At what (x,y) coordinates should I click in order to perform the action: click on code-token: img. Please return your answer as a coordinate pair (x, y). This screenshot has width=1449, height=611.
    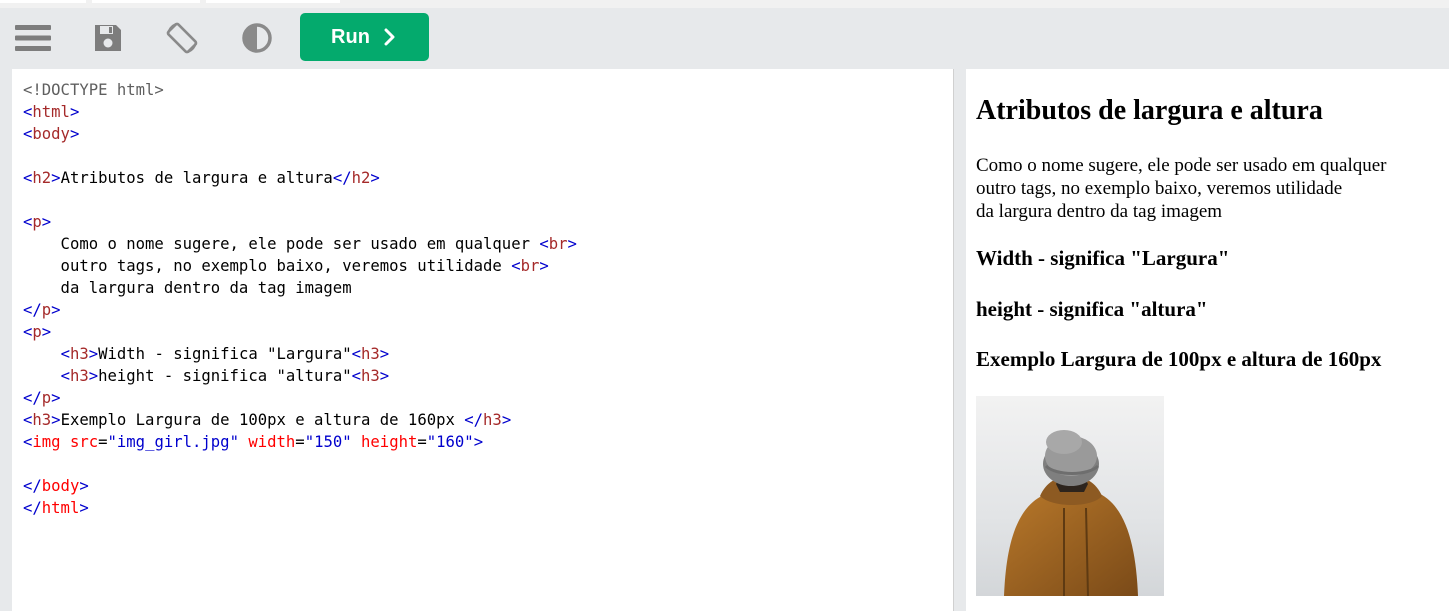
    Looking at the image, I should click on (46, 442).